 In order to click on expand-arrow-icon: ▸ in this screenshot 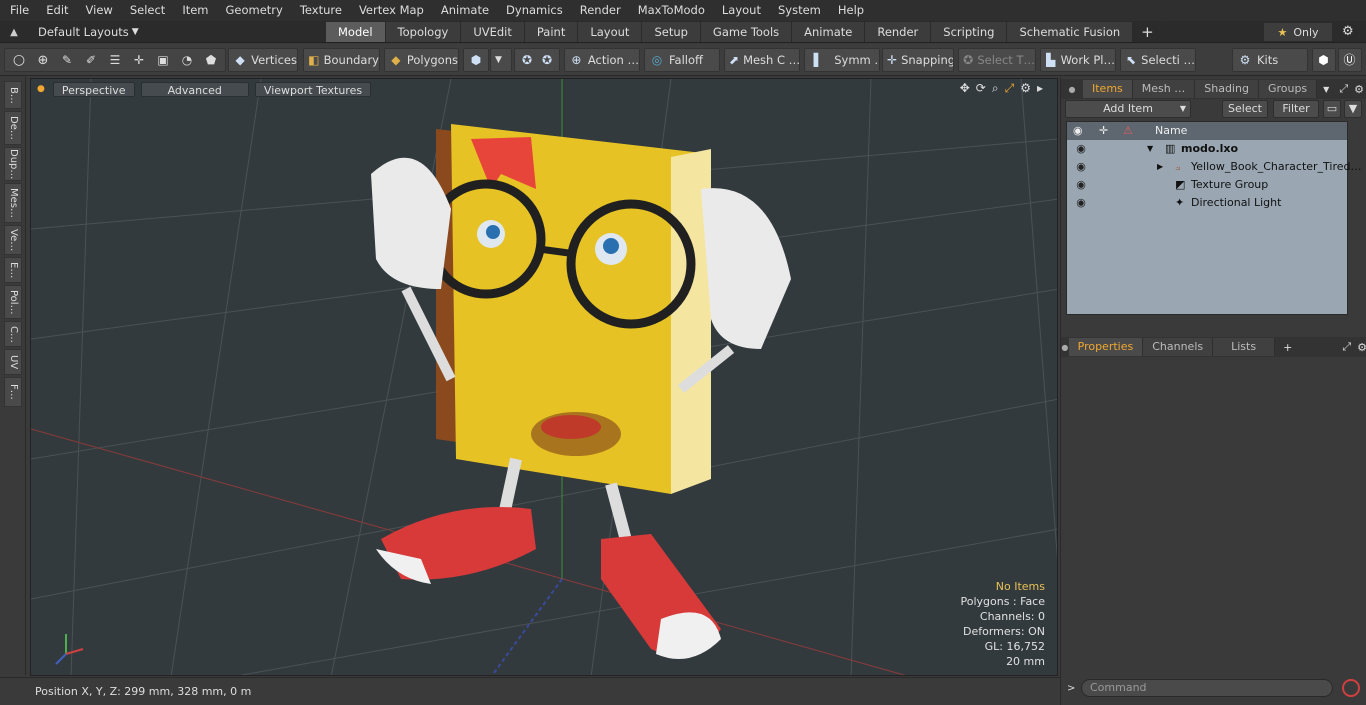, I will do `click(1040, 88)`.